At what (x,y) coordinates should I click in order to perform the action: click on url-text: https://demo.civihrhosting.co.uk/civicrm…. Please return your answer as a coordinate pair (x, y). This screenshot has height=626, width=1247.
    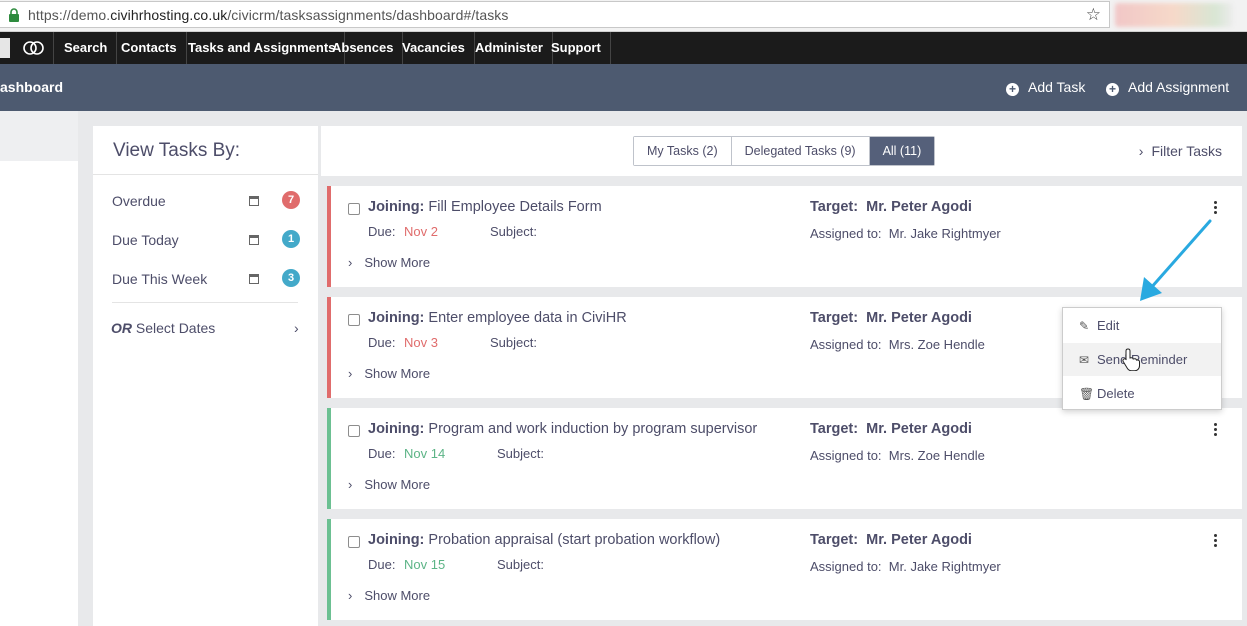
    Looking at the image, I should click on (268, 15).